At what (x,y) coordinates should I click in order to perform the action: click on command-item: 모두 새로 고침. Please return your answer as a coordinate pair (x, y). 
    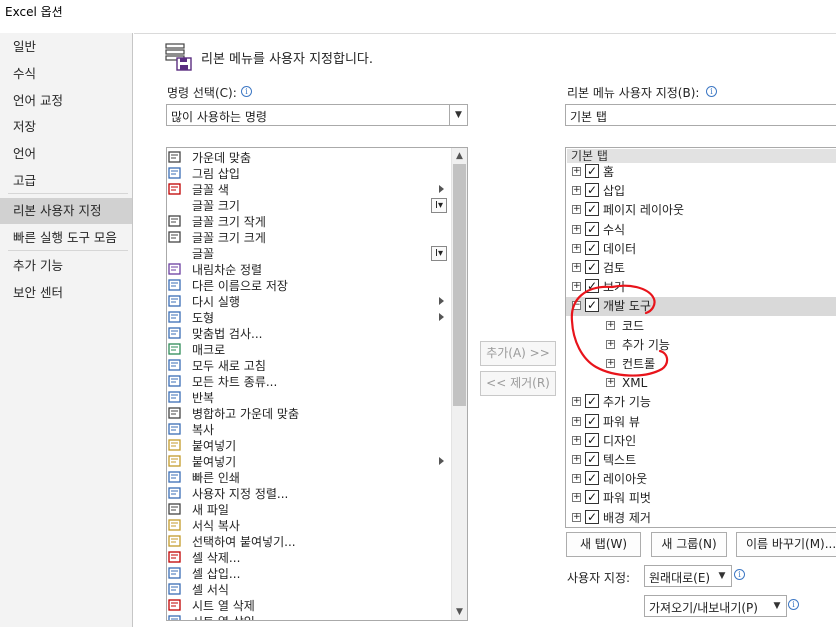
    Looking at the image, I should click on (309, 366).